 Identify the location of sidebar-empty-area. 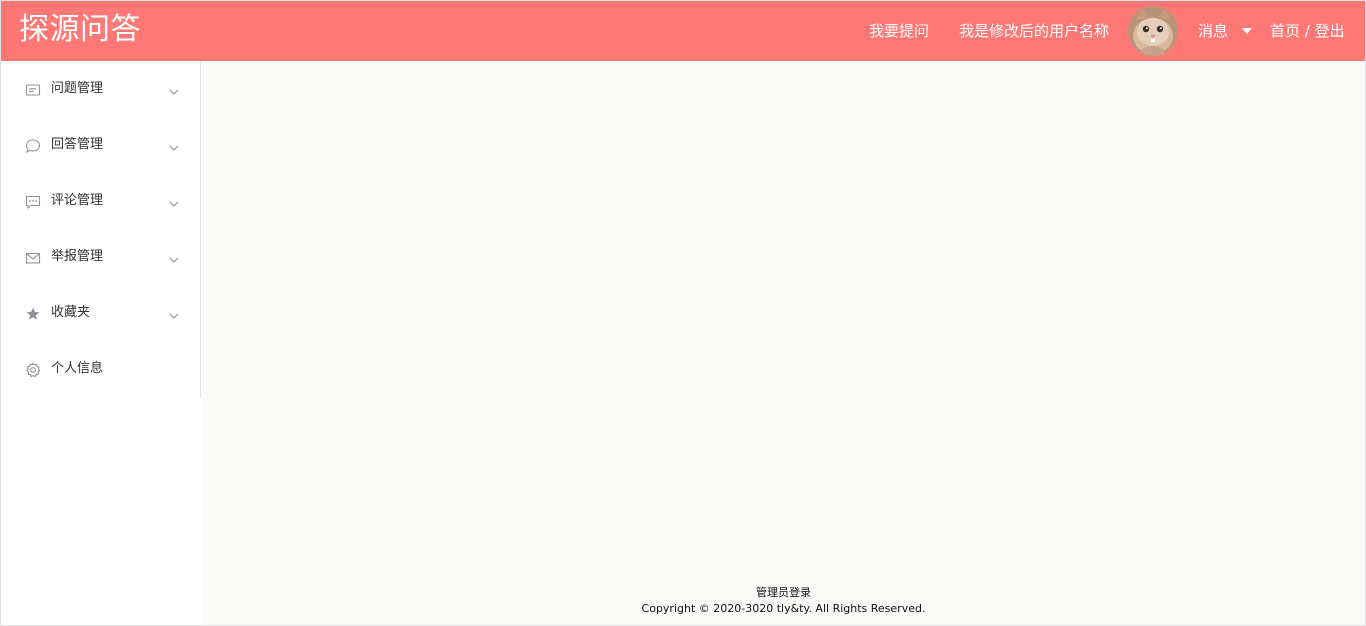
(101, 511).